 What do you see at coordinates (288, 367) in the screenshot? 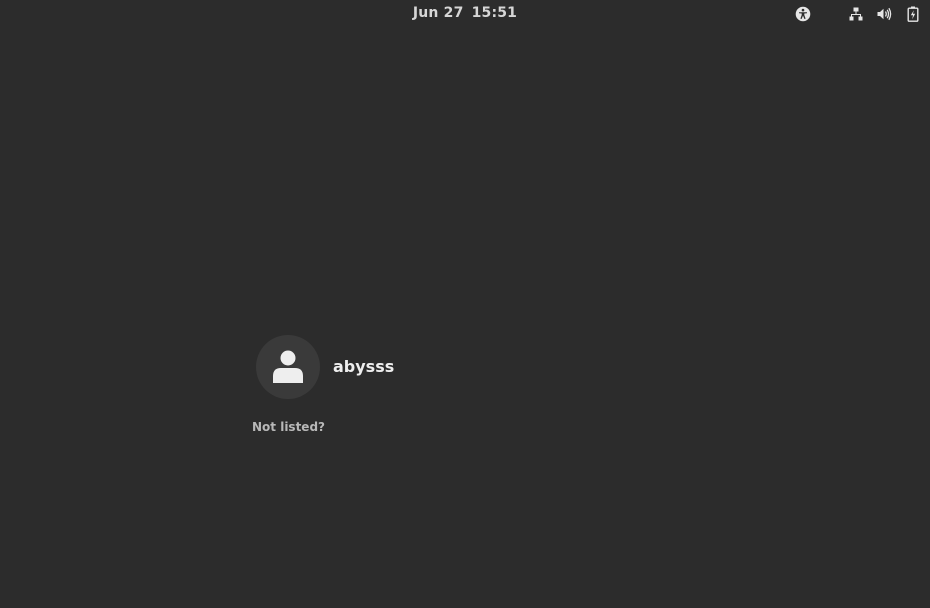
I see `user-avatar-icon` at bounding box center [288, 367].